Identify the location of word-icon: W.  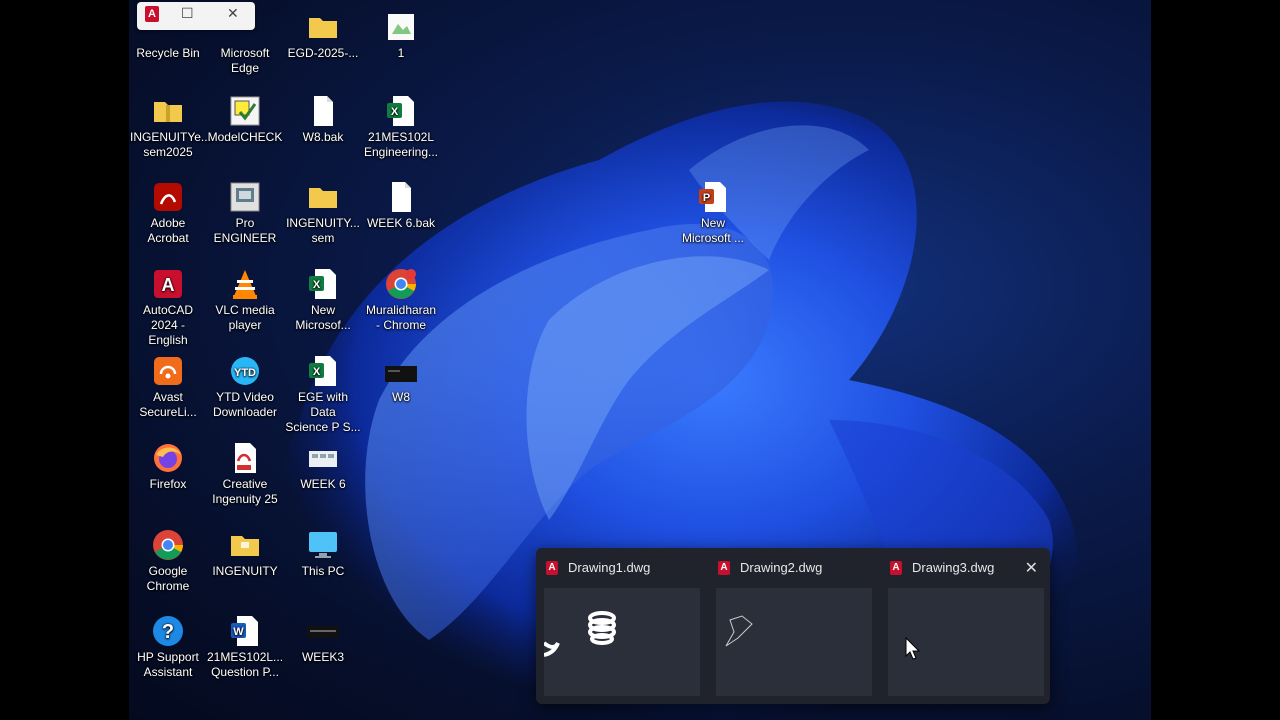
(245, 631).